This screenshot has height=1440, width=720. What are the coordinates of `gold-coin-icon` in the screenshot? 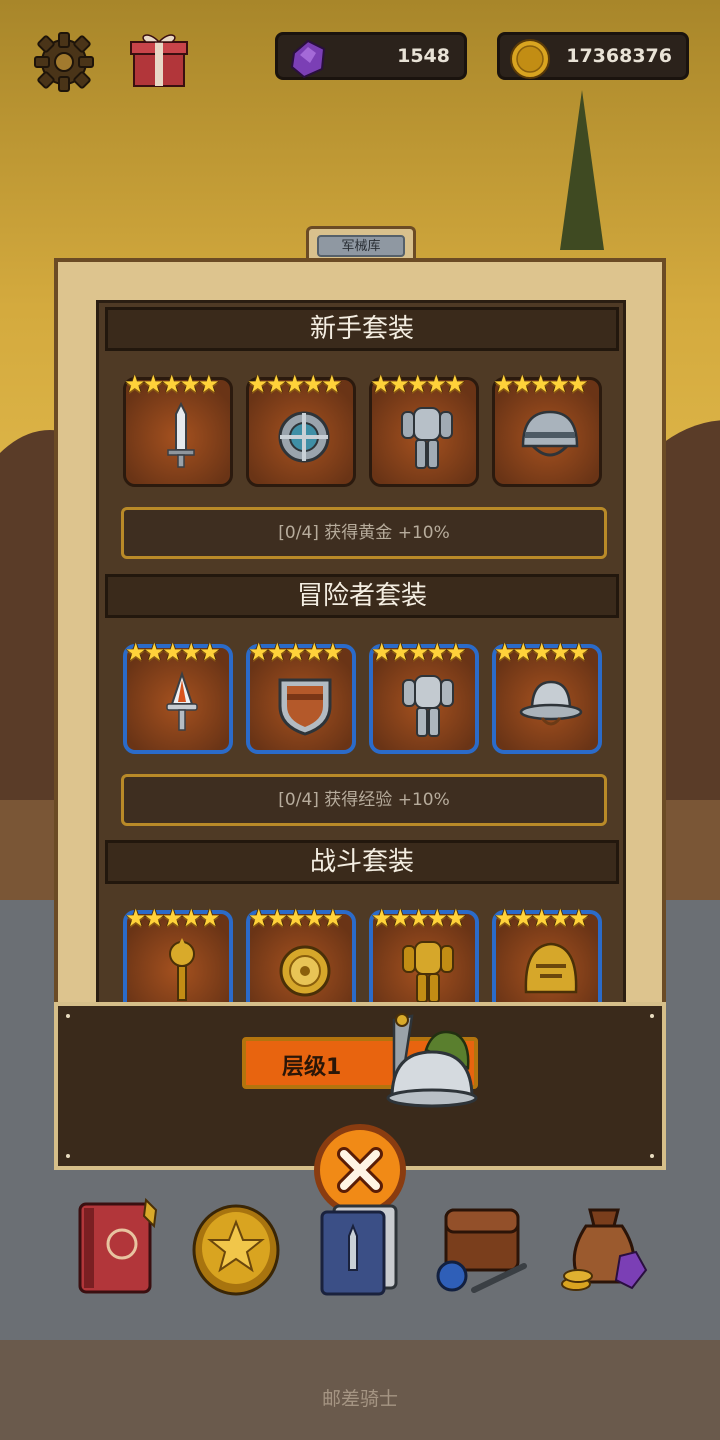 It's located at (530, 59).